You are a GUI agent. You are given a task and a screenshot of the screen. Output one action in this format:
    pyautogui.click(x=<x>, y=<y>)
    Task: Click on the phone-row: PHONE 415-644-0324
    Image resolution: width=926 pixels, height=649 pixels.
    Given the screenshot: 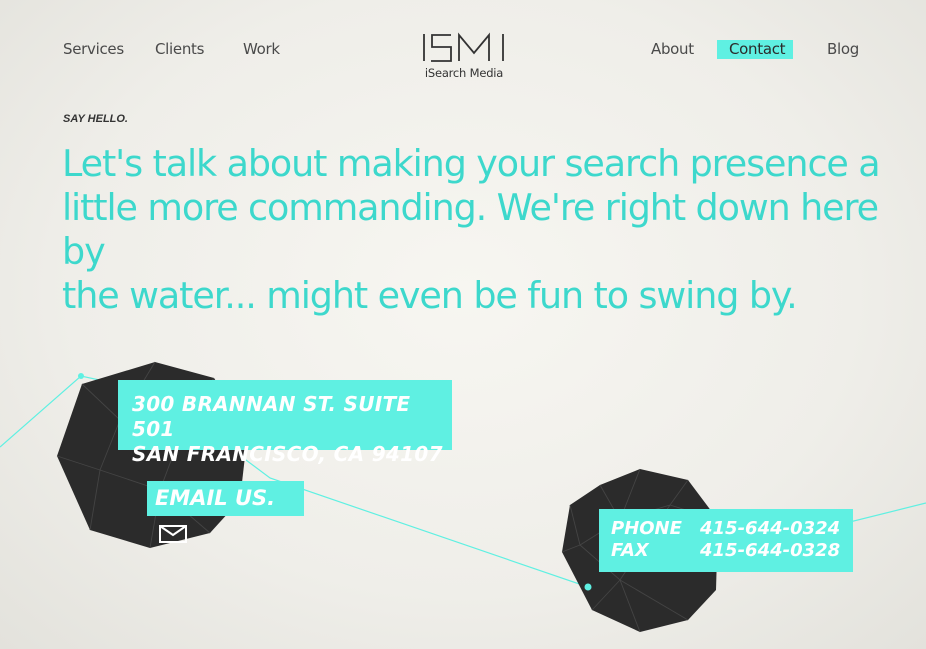 What is the action you would take?
    pyautogui.click(x=732, y=529)
    